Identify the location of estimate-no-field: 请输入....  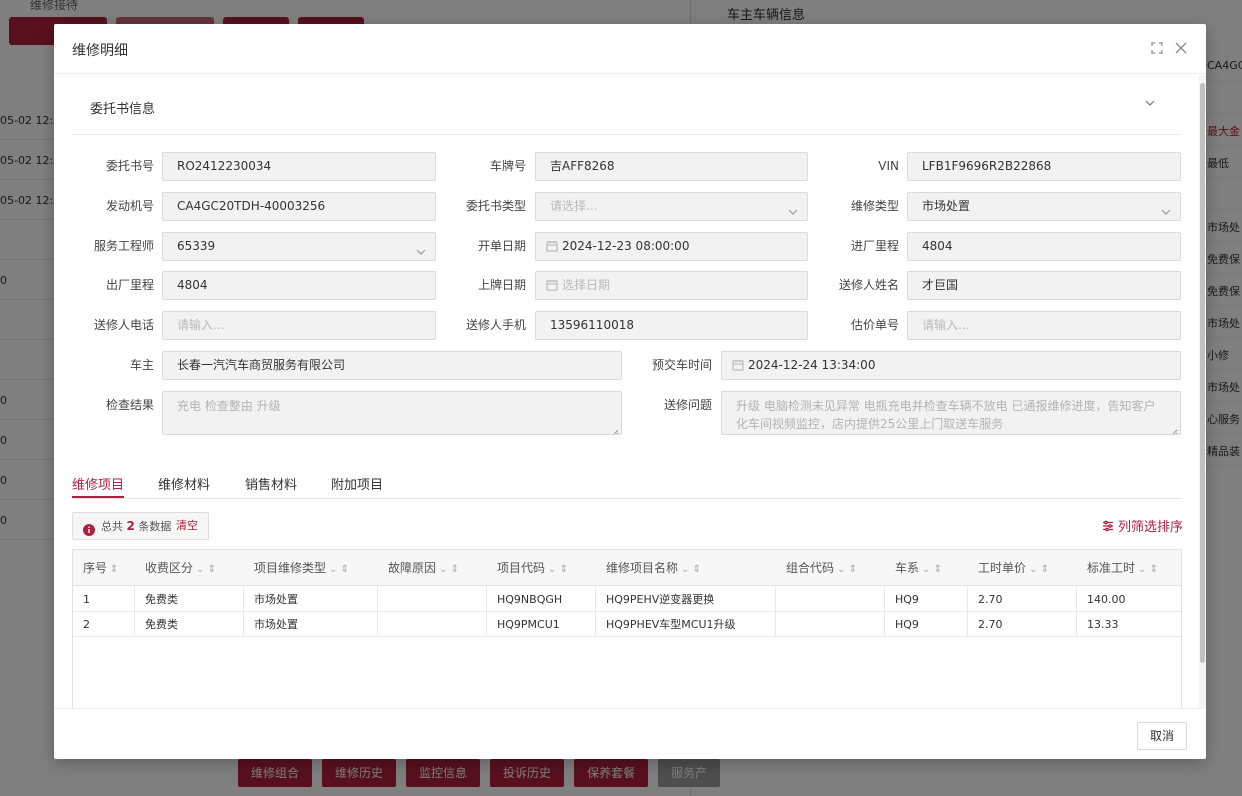
(1044, 325).